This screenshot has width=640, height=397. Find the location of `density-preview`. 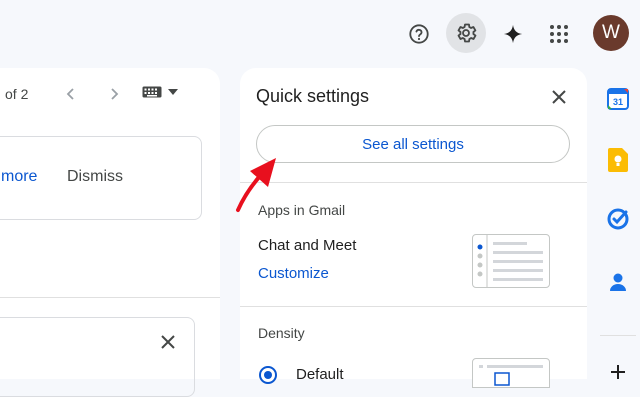

density-preview is located at coordinates (511, 373).